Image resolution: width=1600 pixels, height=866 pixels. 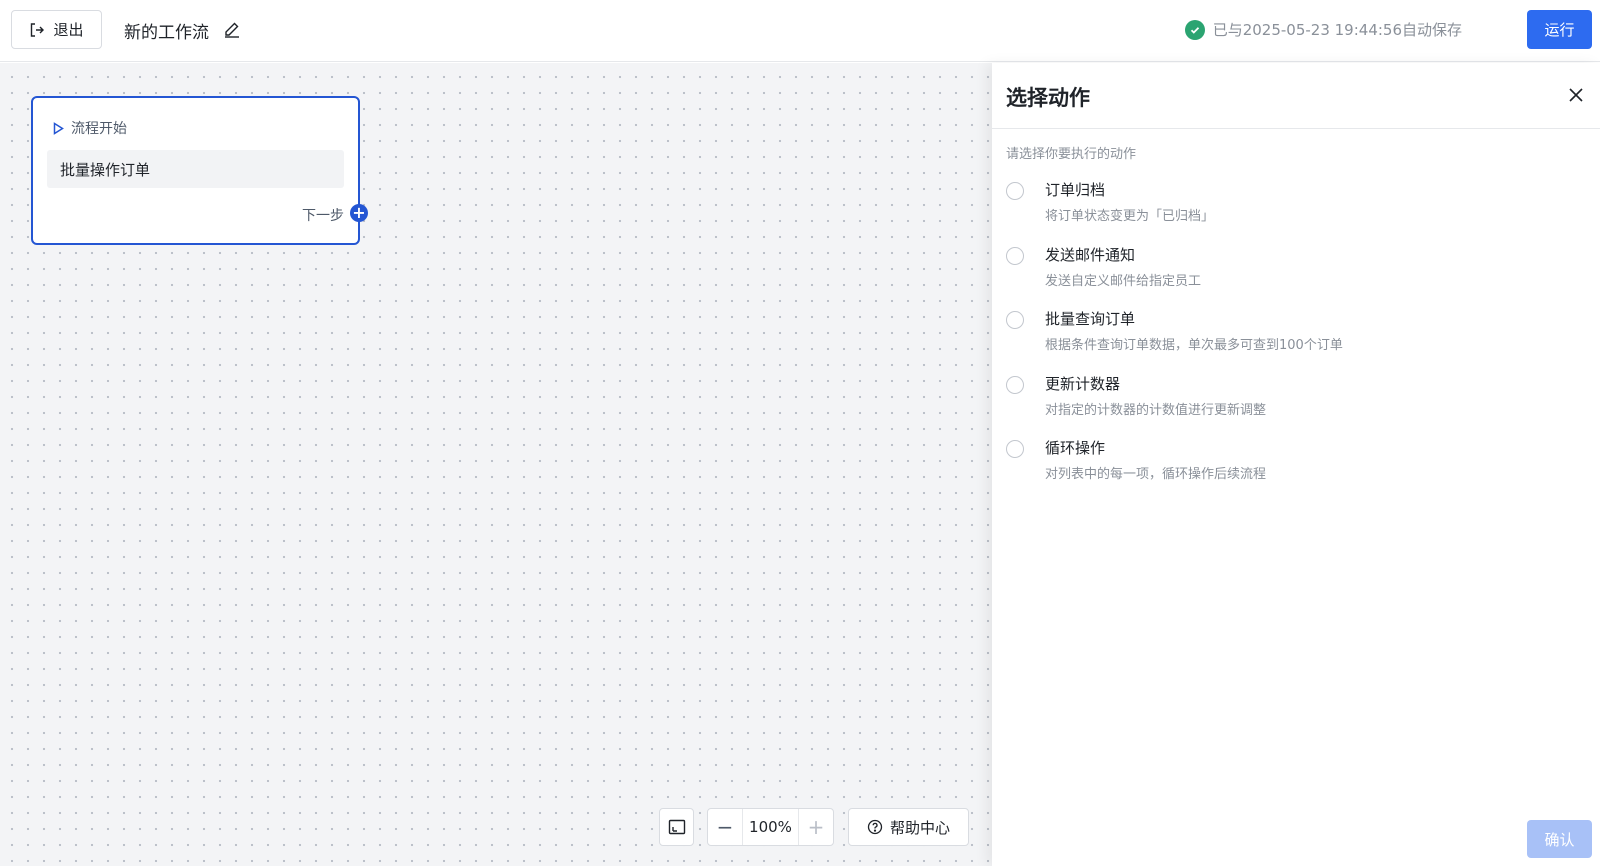 What do you see at coordinates (38, 29) in the screenshot?
I see `exit-icon` at bounding box center [38, 29].